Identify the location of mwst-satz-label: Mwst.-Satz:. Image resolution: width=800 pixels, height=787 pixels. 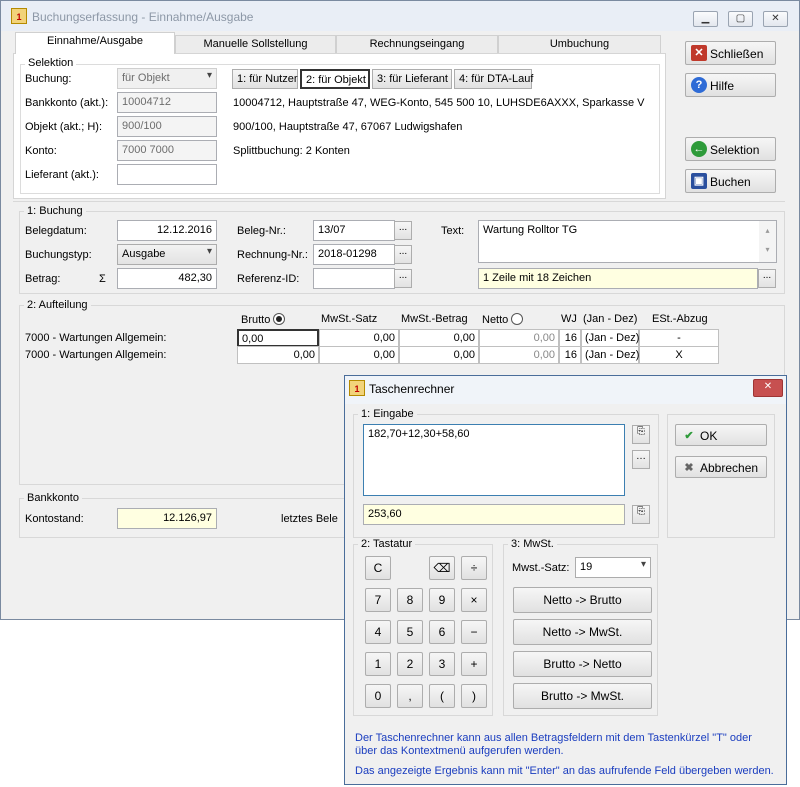
(541, 568).